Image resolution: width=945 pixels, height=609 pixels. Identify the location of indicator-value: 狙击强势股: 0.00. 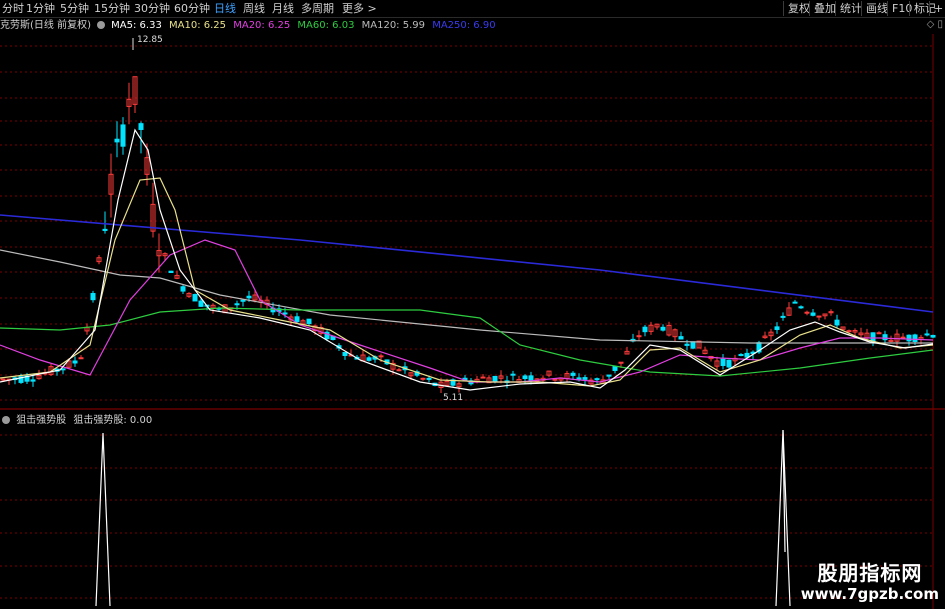
(113, 420).